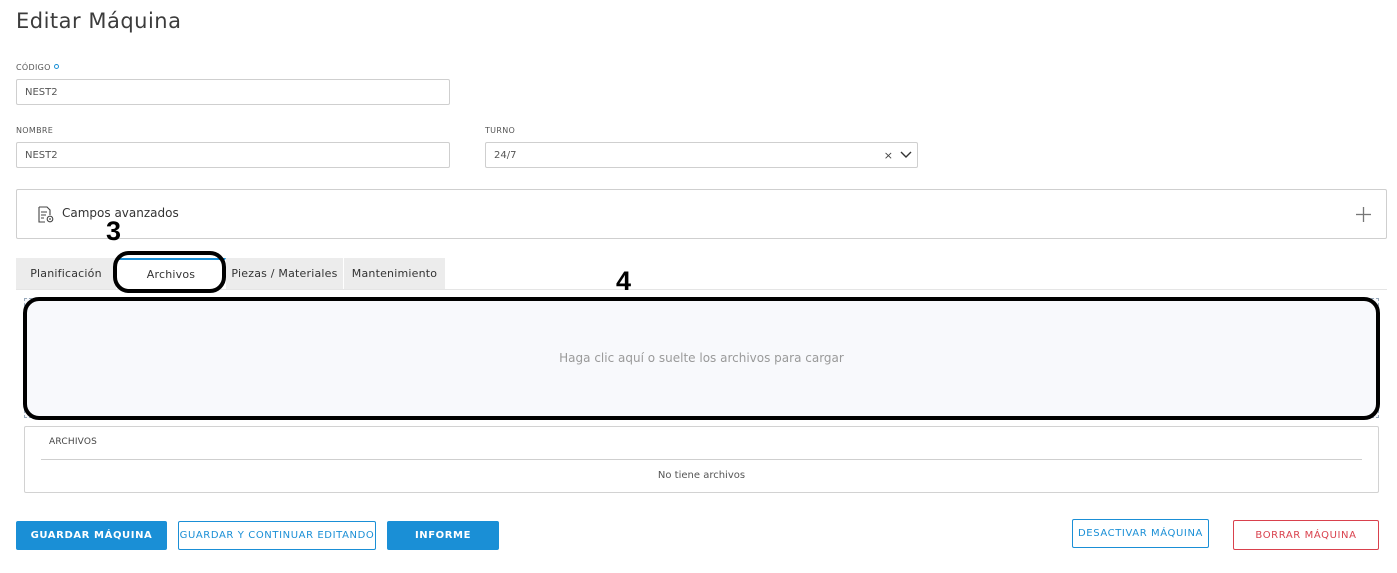 Image resolution: width=1397 pixels, height=573 pixels. I want to click on tab-mantenimiento: Mantenimiento, so click(395, 273).